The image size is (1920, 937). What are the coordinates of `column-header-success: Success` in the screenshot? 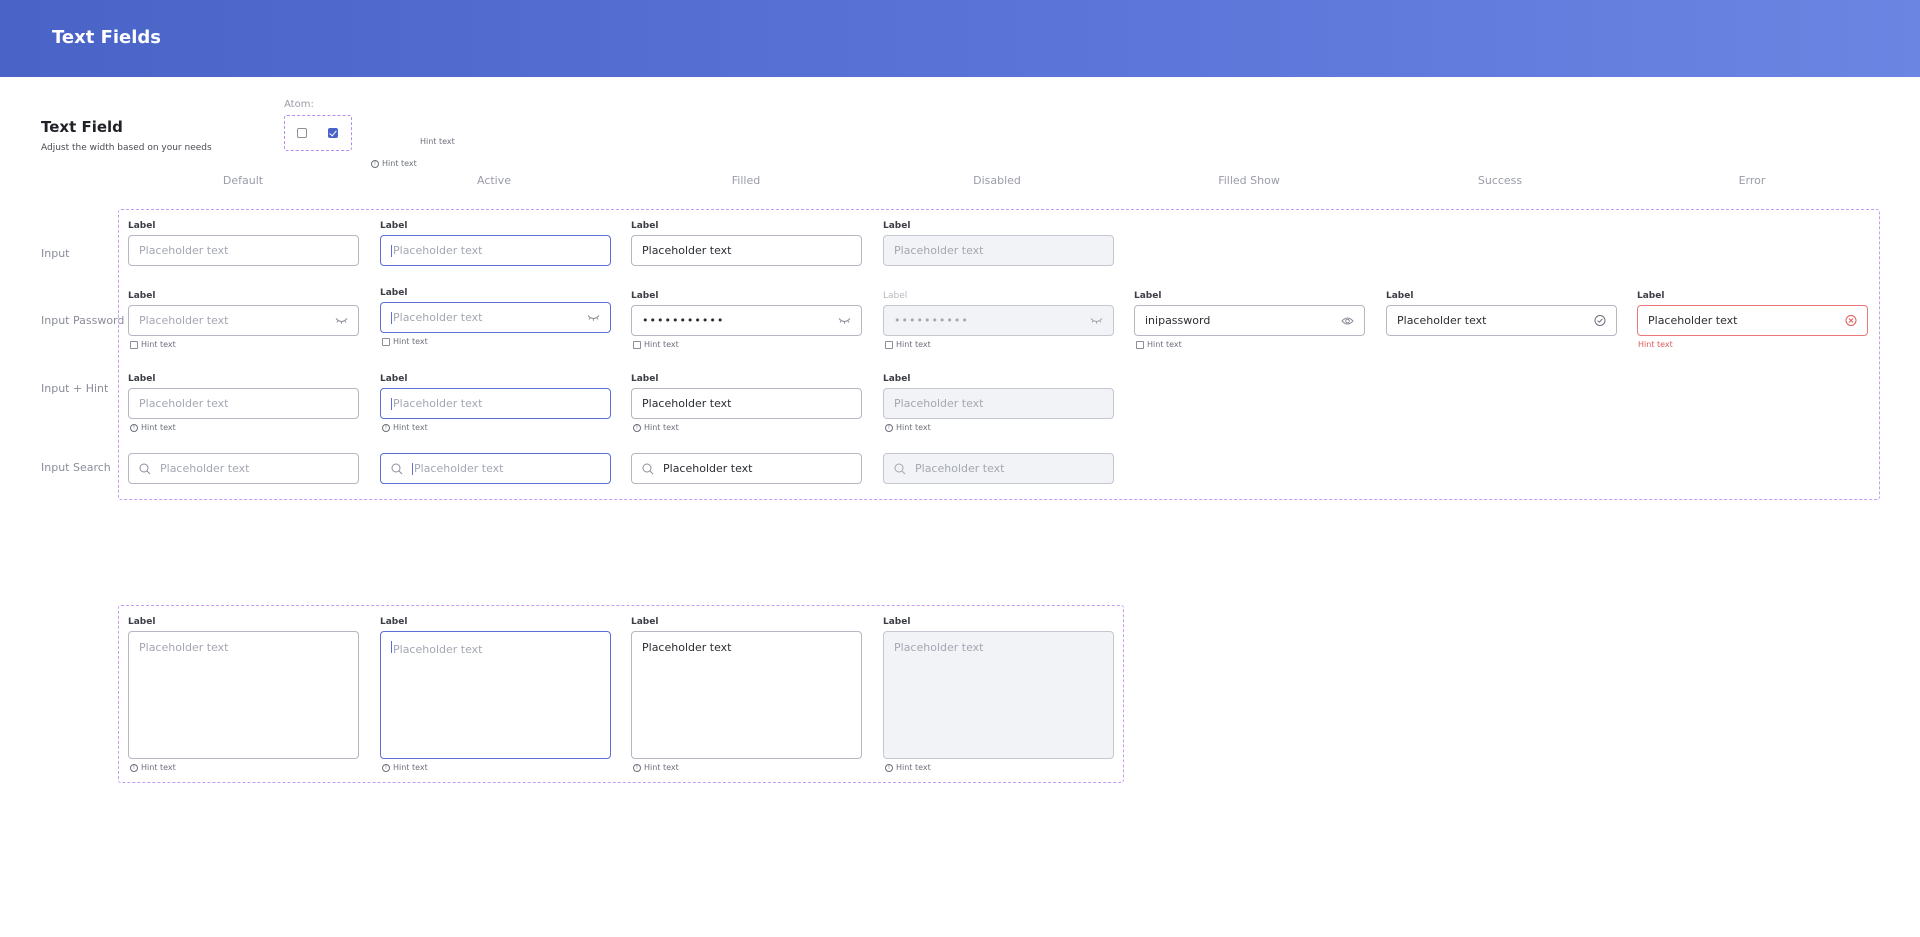 It's located at (1500, 180).